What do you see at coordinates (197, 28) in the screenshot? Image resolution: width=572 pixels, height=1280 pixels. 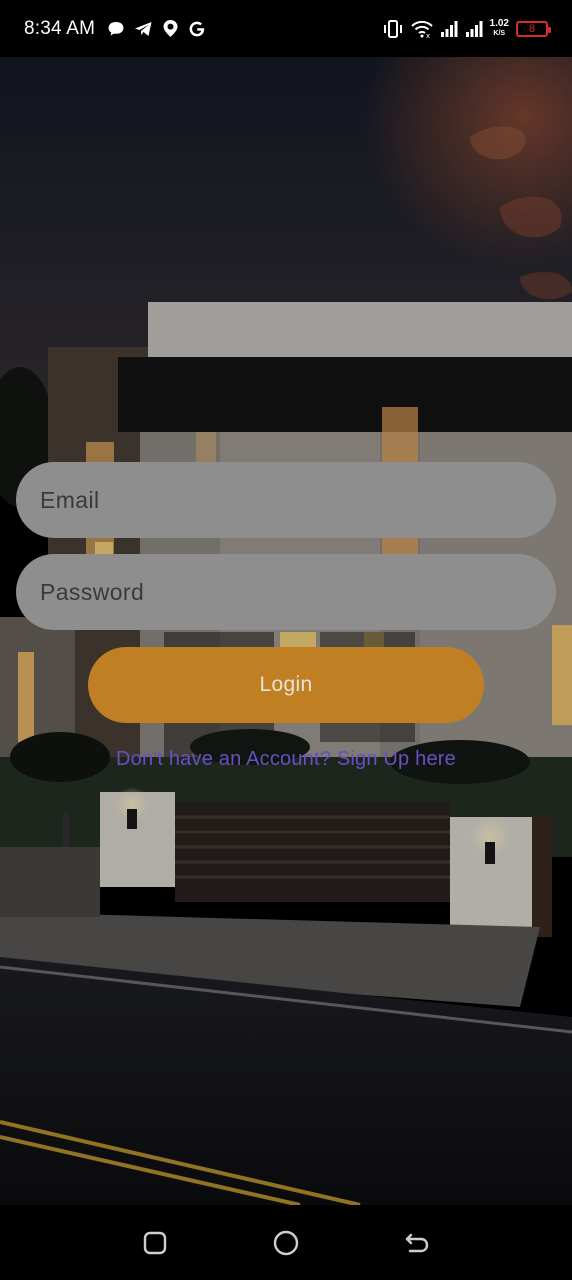 I see `google-icon` at bounding box center [197, 28].